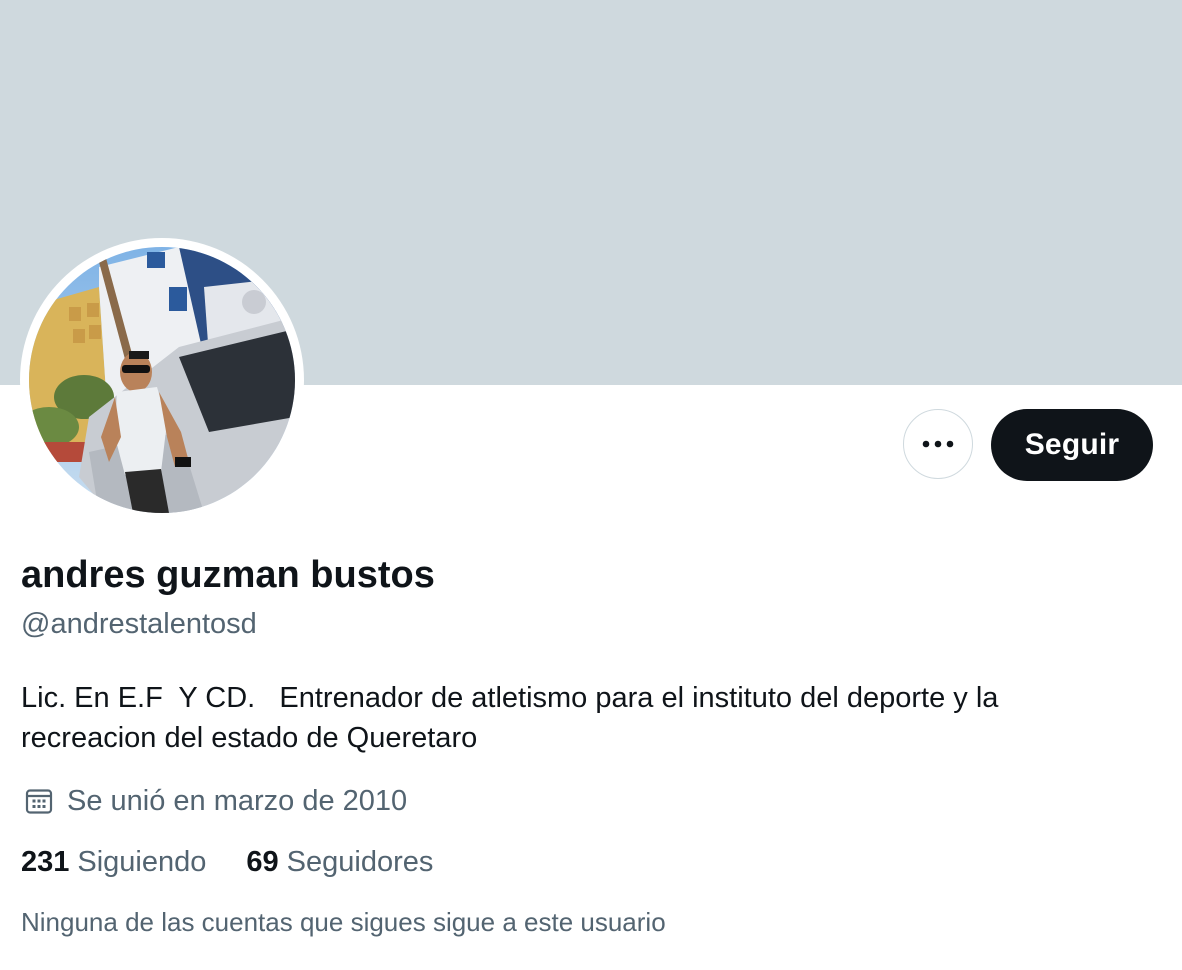  I want to click on more-horizontal-icon, so click(938, 444).